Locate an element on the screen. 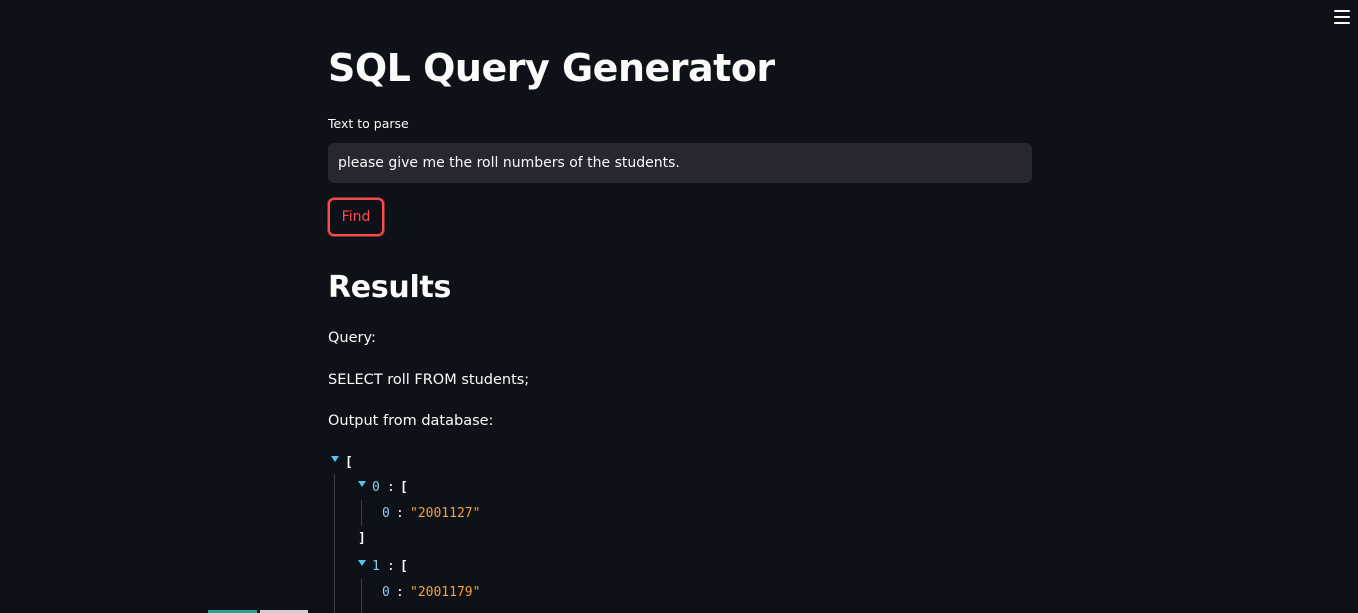 This screenshot has width=1358, height=613. results-heading: Results is located at coordinates (390, 287).